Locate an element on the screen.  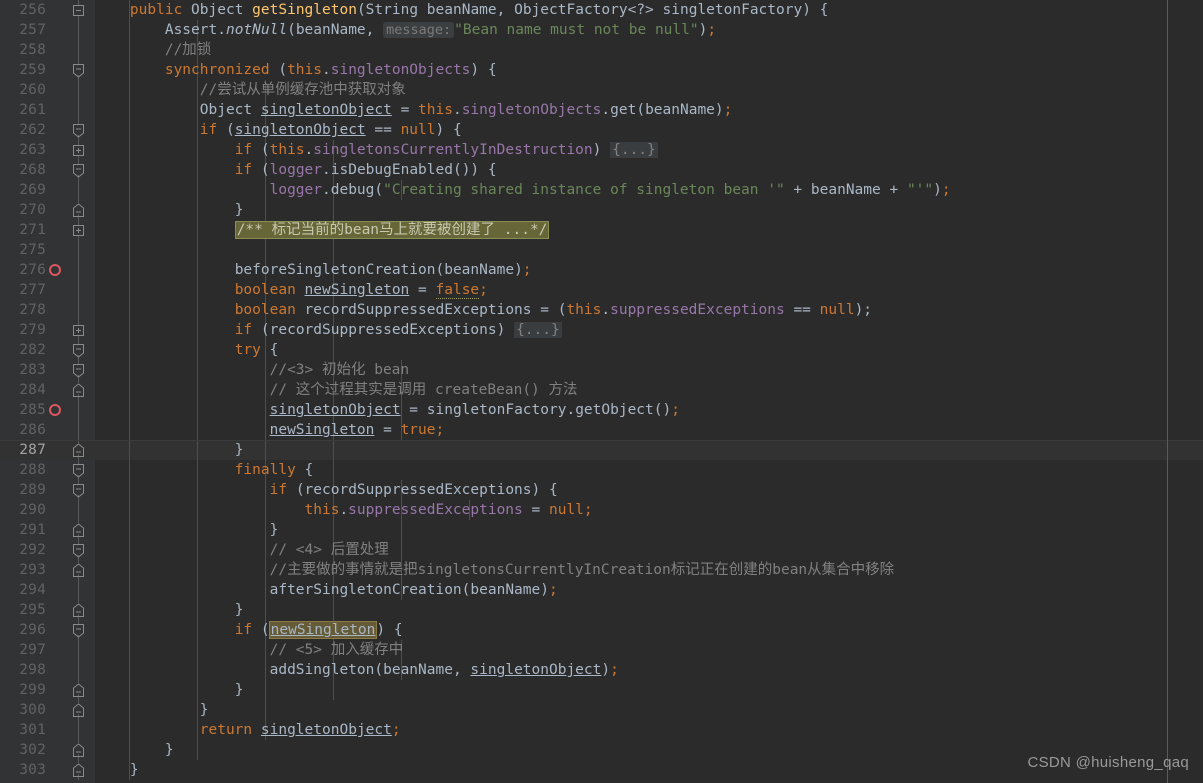
line-number: 301 is located at coordinates (23, 730).